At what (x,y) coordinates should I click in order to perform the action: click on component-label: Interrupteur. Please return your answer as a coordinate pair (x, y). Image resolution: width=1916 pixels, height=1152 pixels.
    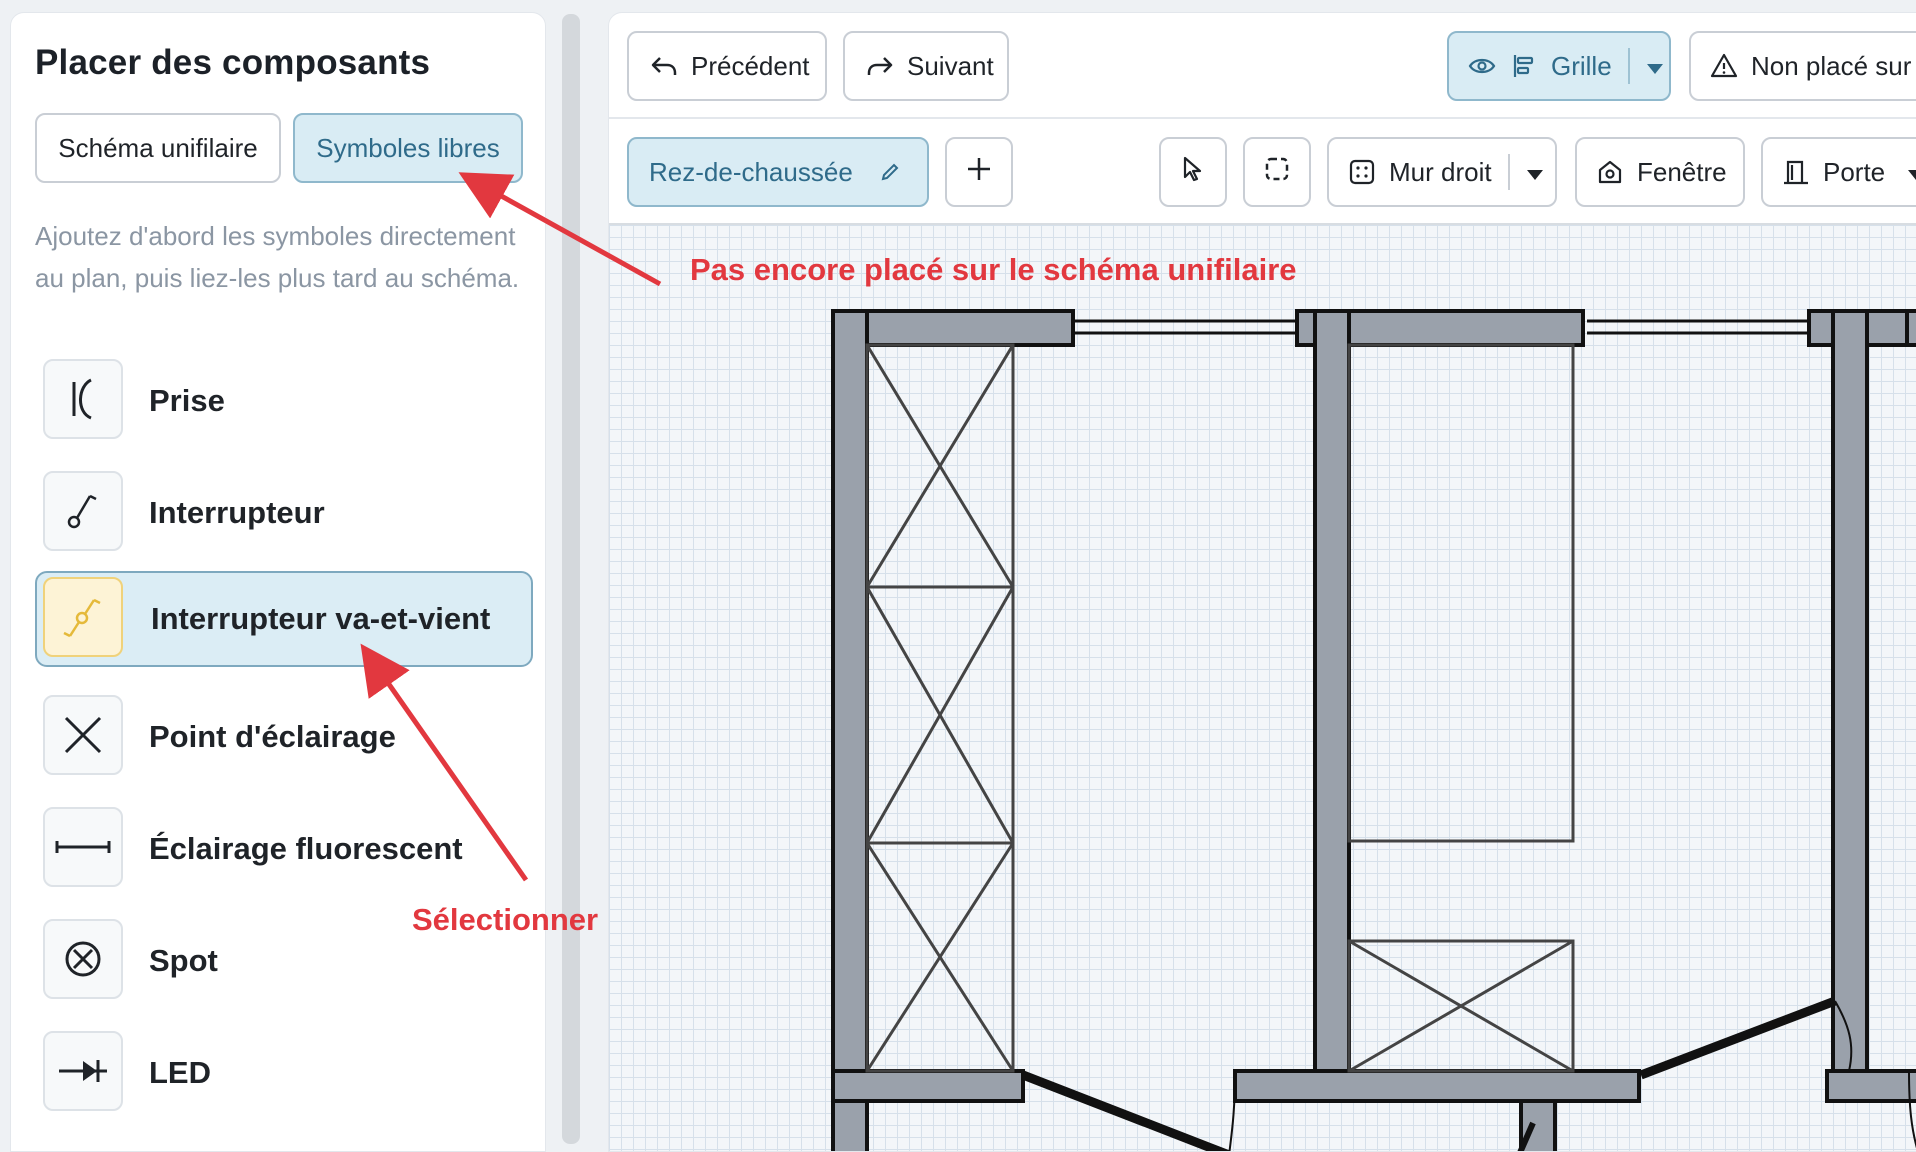
    Looking at the image, I should click on (237, 512).